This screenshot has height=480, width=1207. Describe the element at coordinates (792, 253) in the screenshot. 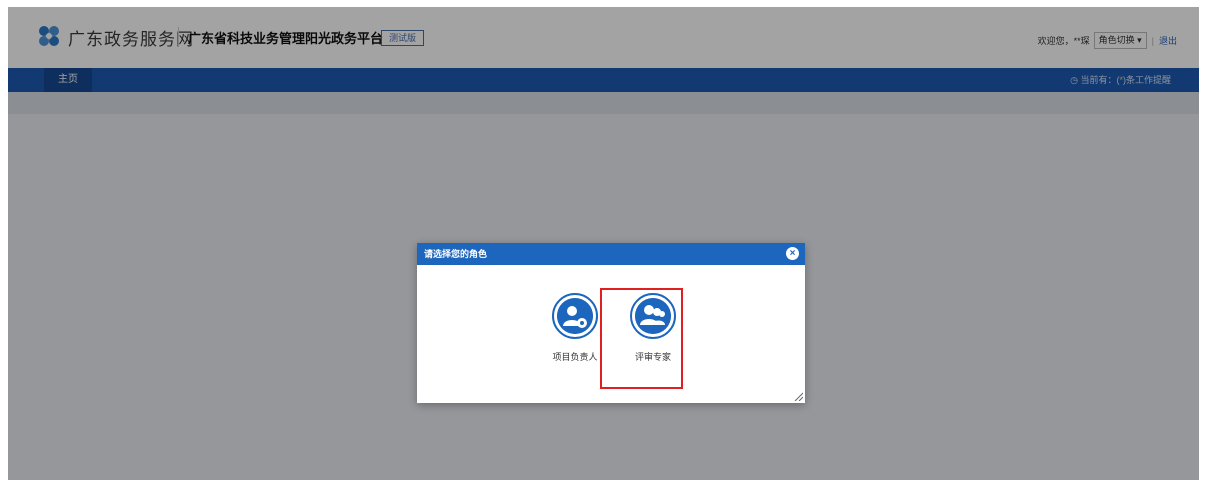

I see `close-icon: ×` at that location.